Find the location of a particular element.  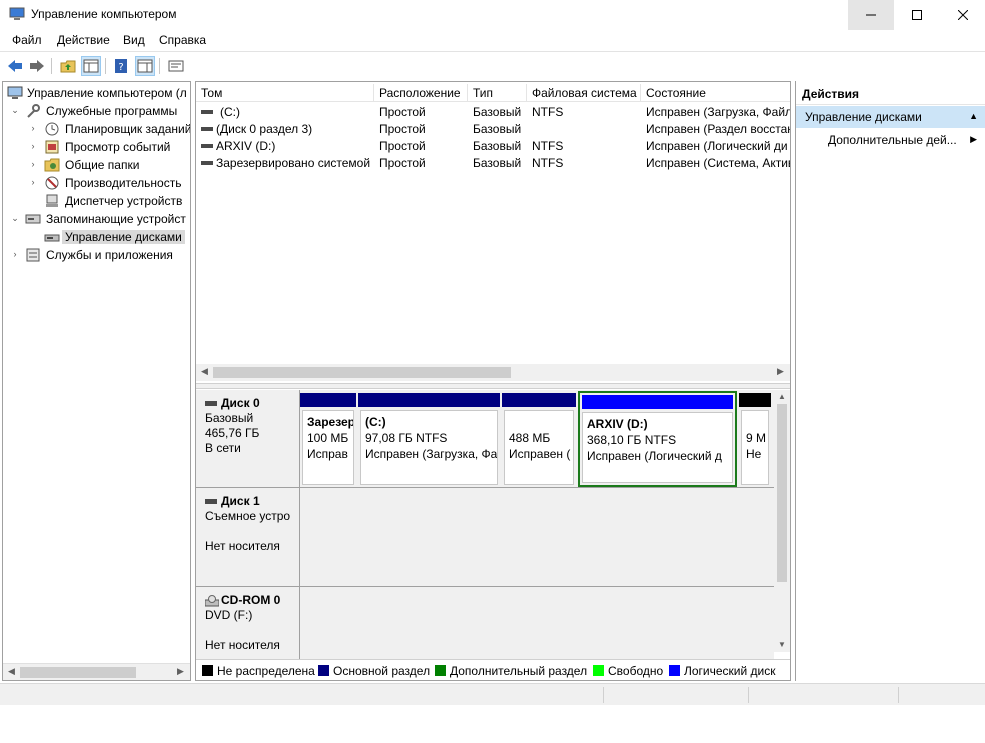

show-hide-tree-button is located at coordinates (91, 66).